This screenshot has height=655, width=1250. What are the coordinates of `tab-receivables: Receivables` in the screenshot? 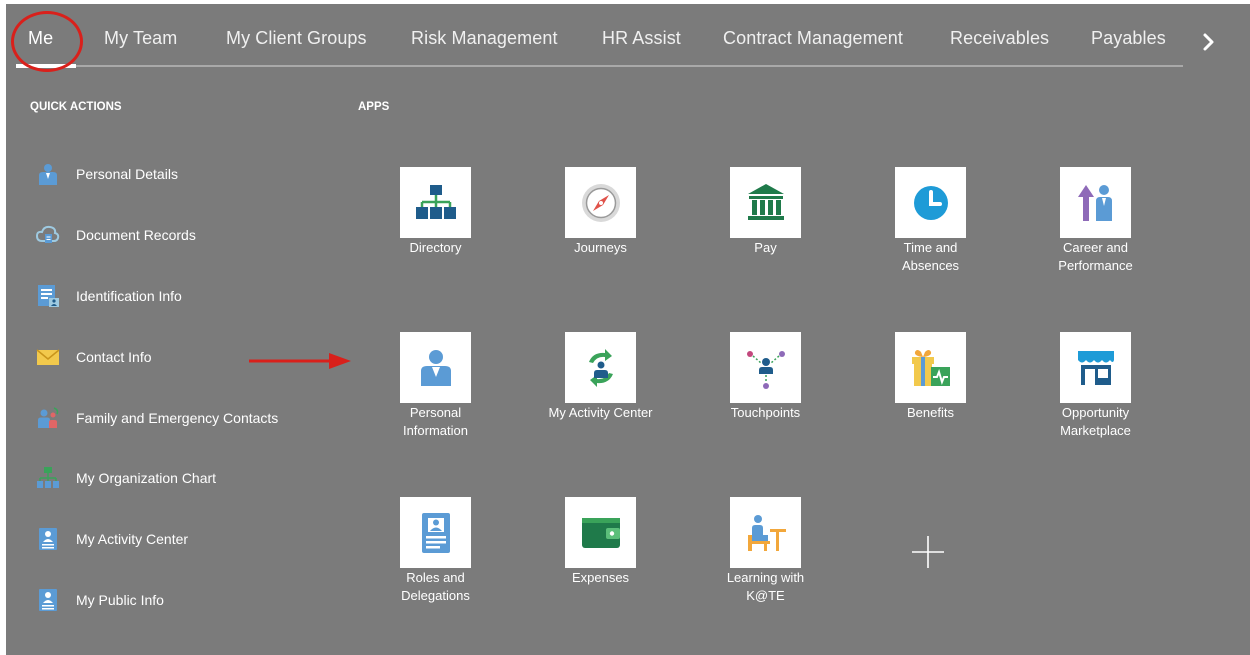 It's located at (999, 38).